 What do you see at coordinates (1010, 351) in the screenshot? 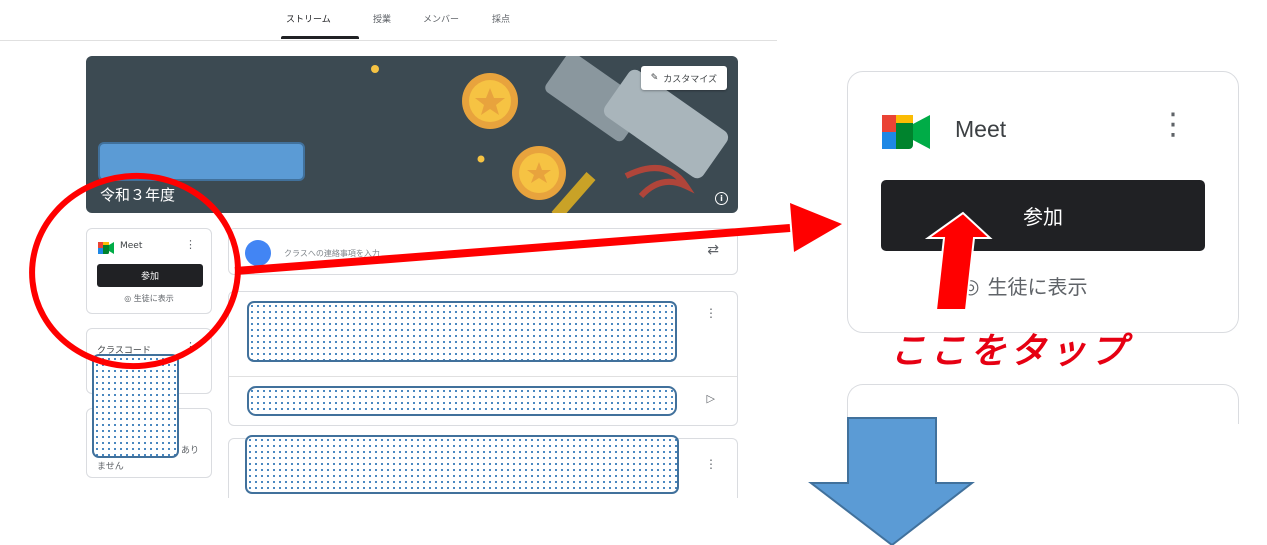
I see `tap-here-label: ここをタップ` at bounding box center [1010, 351].